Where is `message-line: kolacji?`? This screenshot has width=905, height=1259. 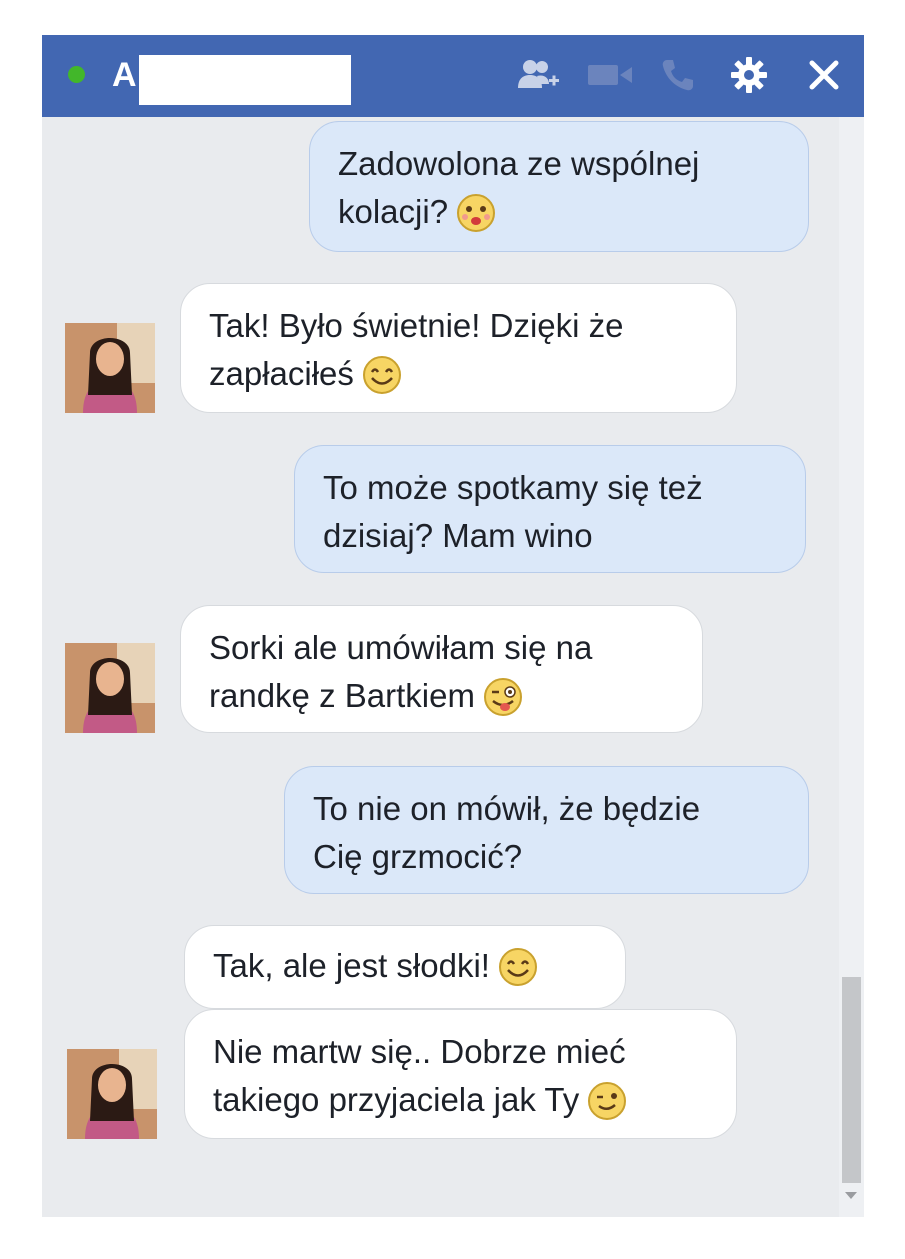
message-line: kolacji? is located at coordinates (561, 212).